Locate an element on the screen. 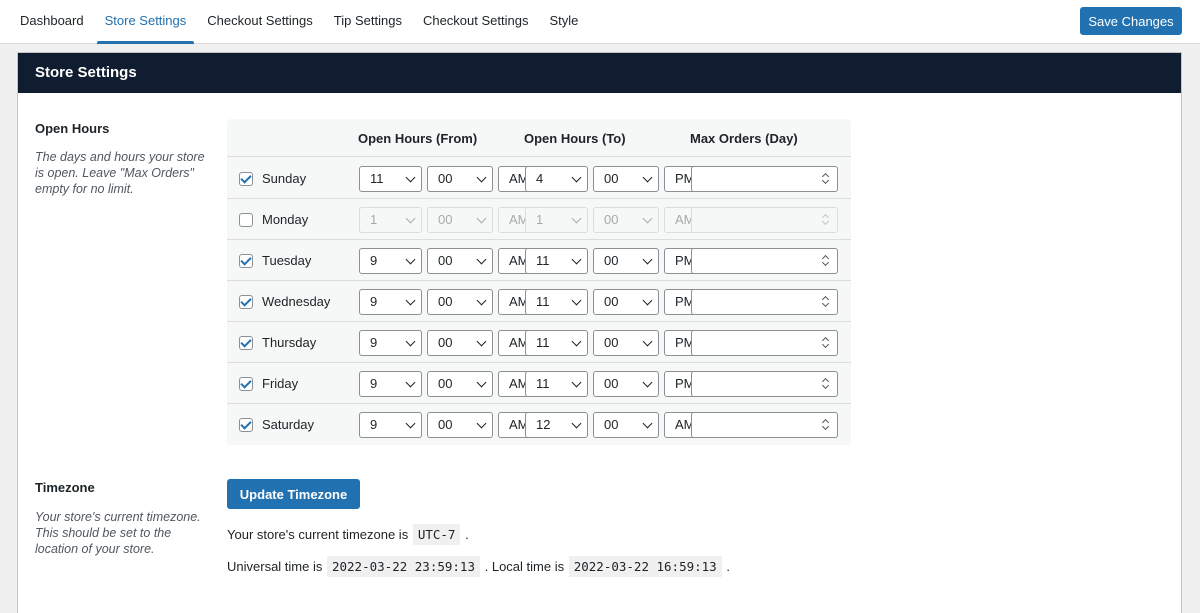  monday-to-hour-select-value: 1 is located at coordinates (540, 219).